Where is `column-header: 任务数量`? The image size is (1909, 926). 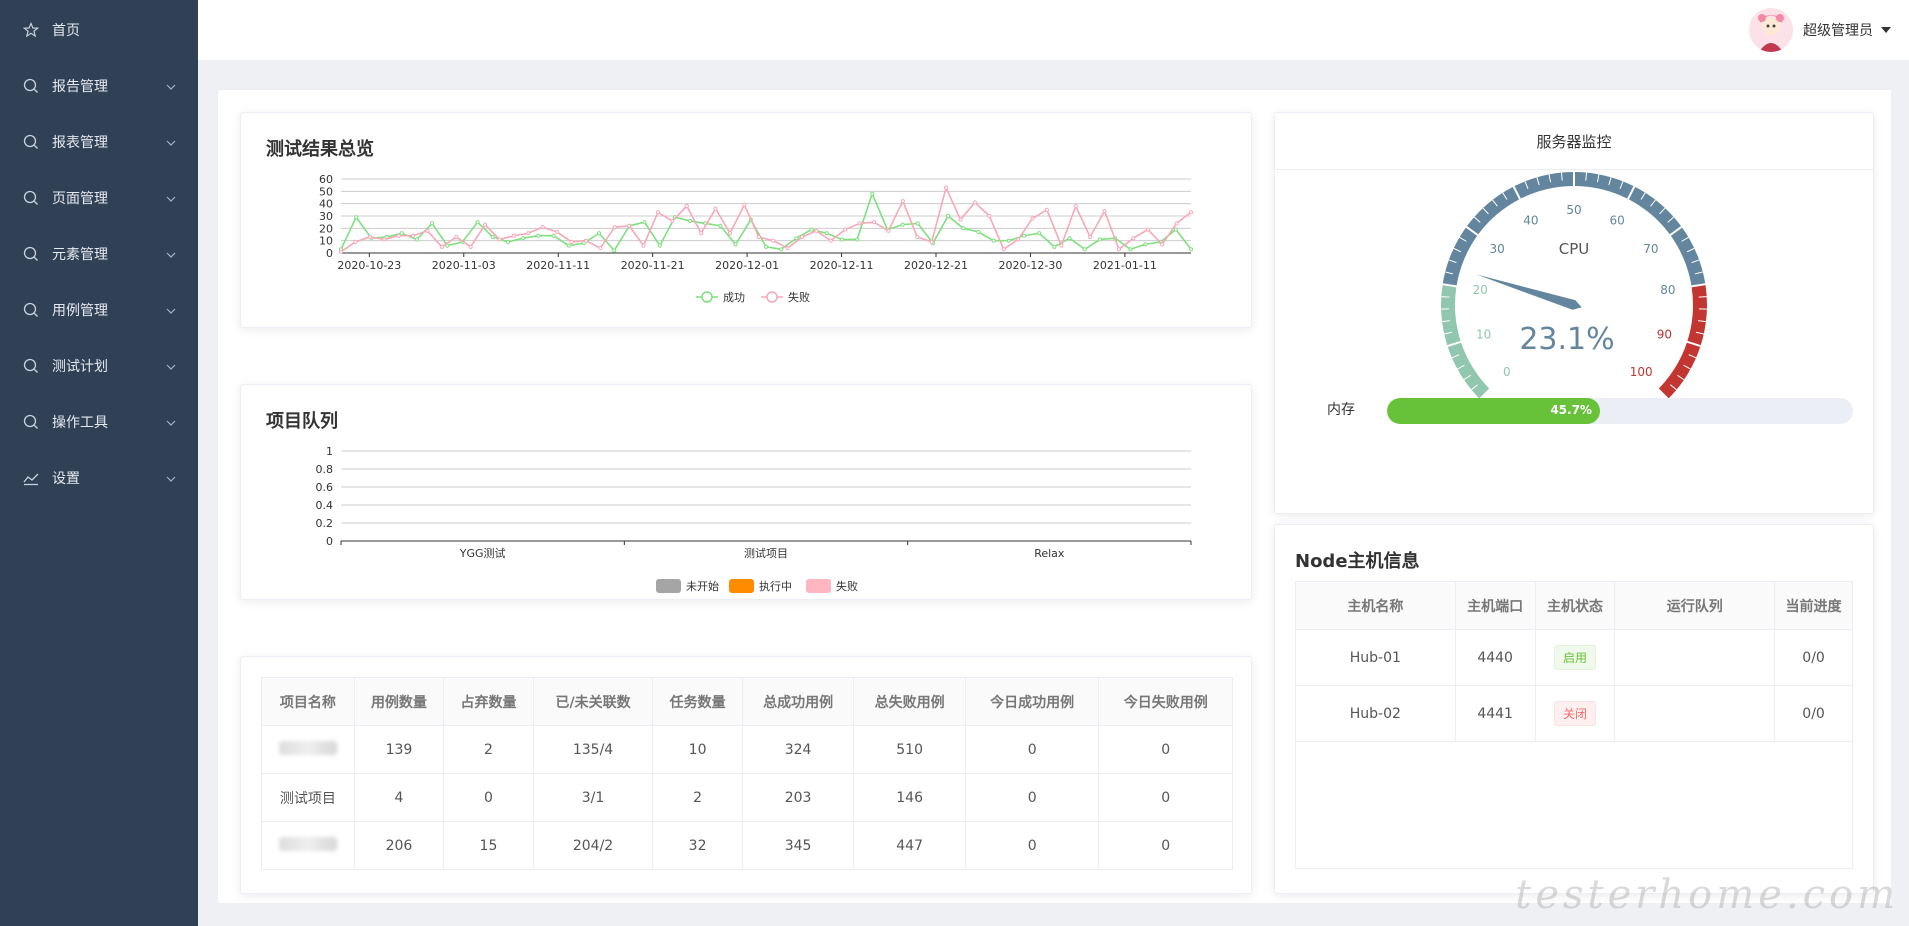 column-header: 任务数量 is located at coordinates (697, 701).